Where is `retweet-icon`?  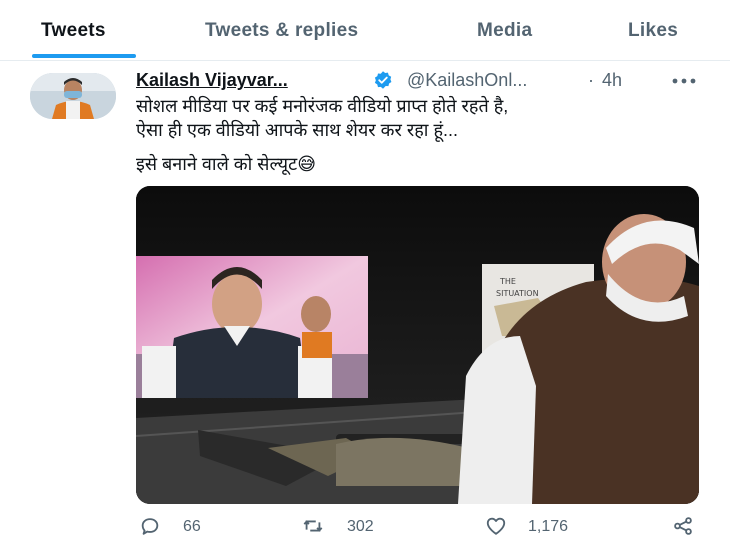
retweet-icon is located at coordinates (313, 526).